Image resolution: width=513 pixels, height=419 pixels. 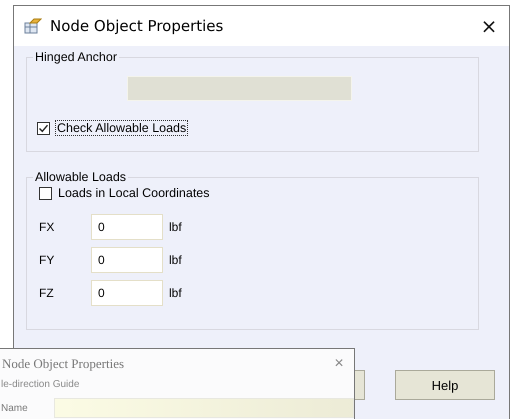 What do you see at coordinates (489, 26) in the screenshot?
I see `close-button: ×` at bounding box center [489, 26].